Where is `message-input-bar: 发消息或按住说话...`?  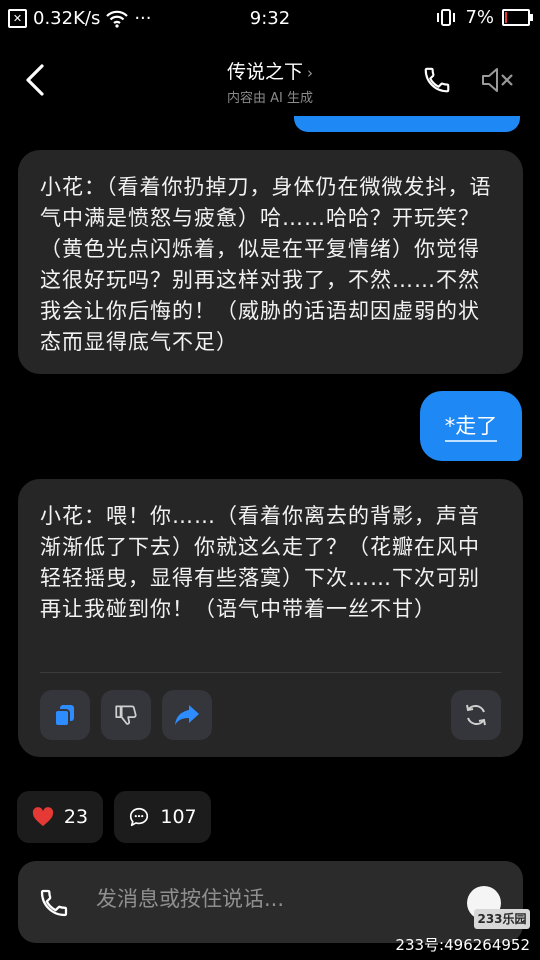 message-input-bar: 发消息或按住说话... is located at coordinates (270, 902).